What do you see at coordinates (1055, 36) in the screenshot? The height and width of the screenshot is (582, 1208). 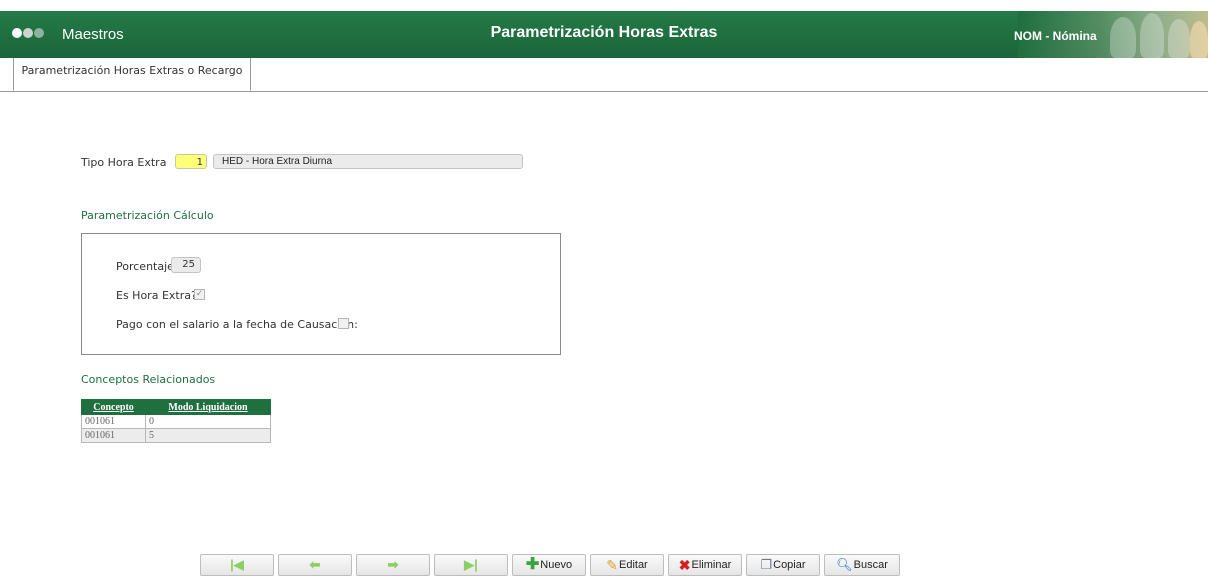 I see `app-name: NOM - Nómina` at bounding box center [1055, 36].